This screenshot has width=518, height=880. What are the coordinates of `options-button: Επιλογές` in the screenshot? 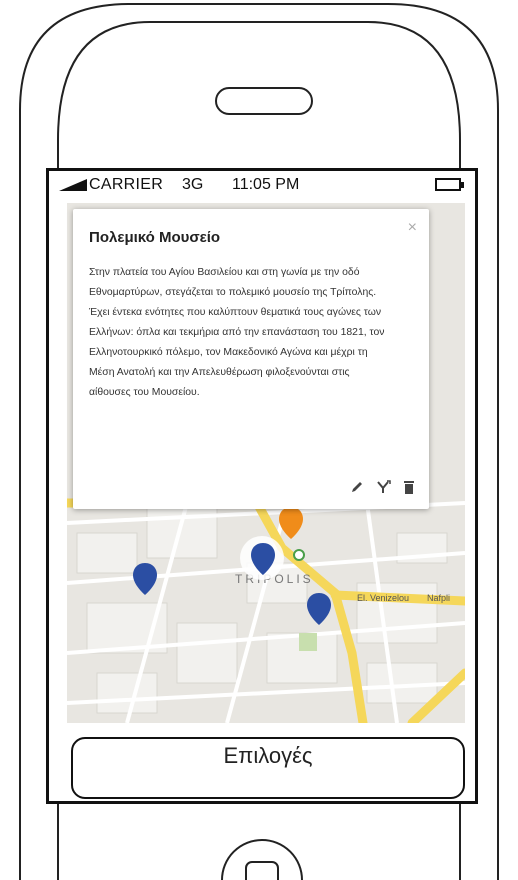 It's located at (268, 768).